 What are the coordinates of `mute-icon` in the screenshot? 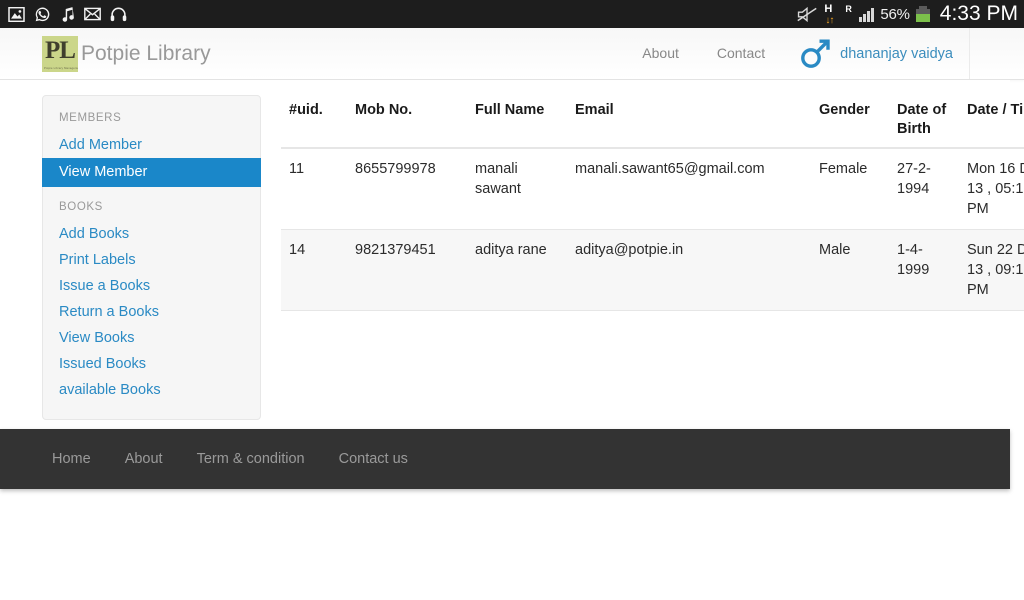 It's located at (807, 14).